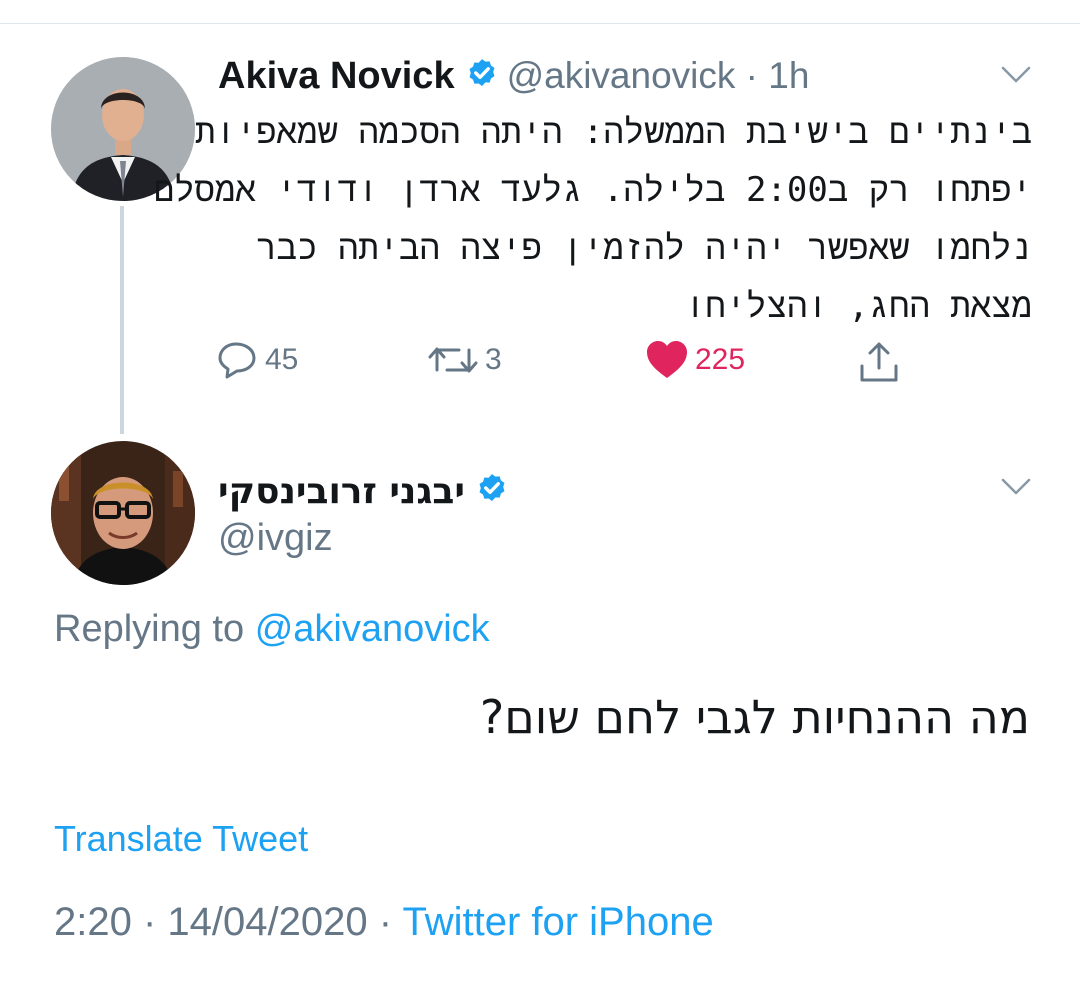  What do you see at coordinates (858, 306) in the screenshot?
I see `tweet-text-line: מצאת החג, והצליחו` at bounding box center [858, 306].